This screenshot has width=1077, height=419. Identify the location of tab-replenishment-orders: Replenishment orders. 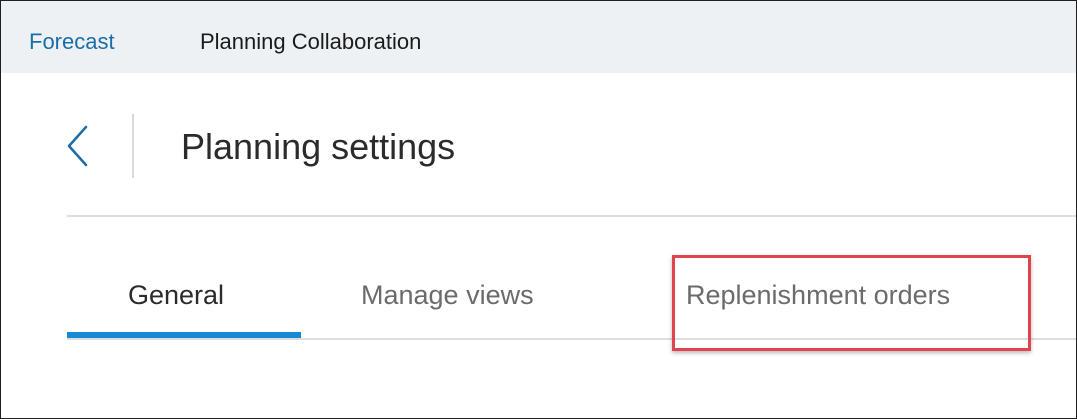
(836, 299).